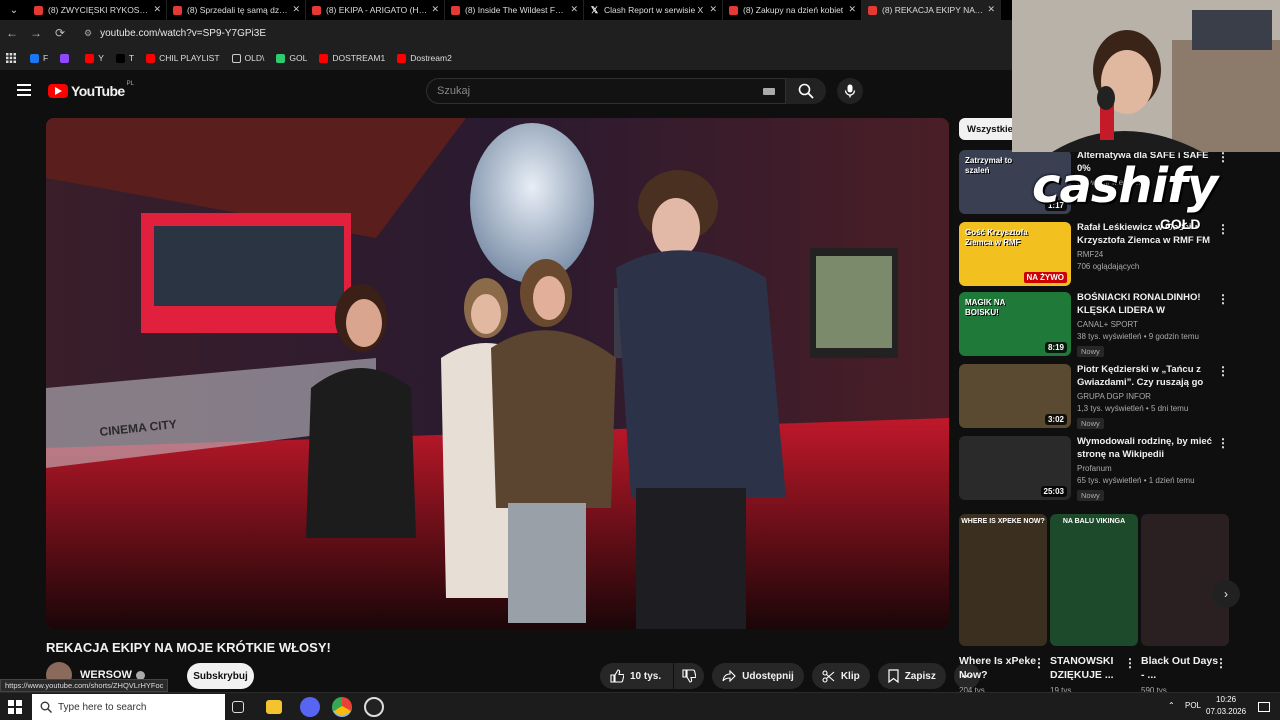  Describe the element at coordinates (646, 676) in the screenshot. I see `like-count: 10 tys.` at that location.